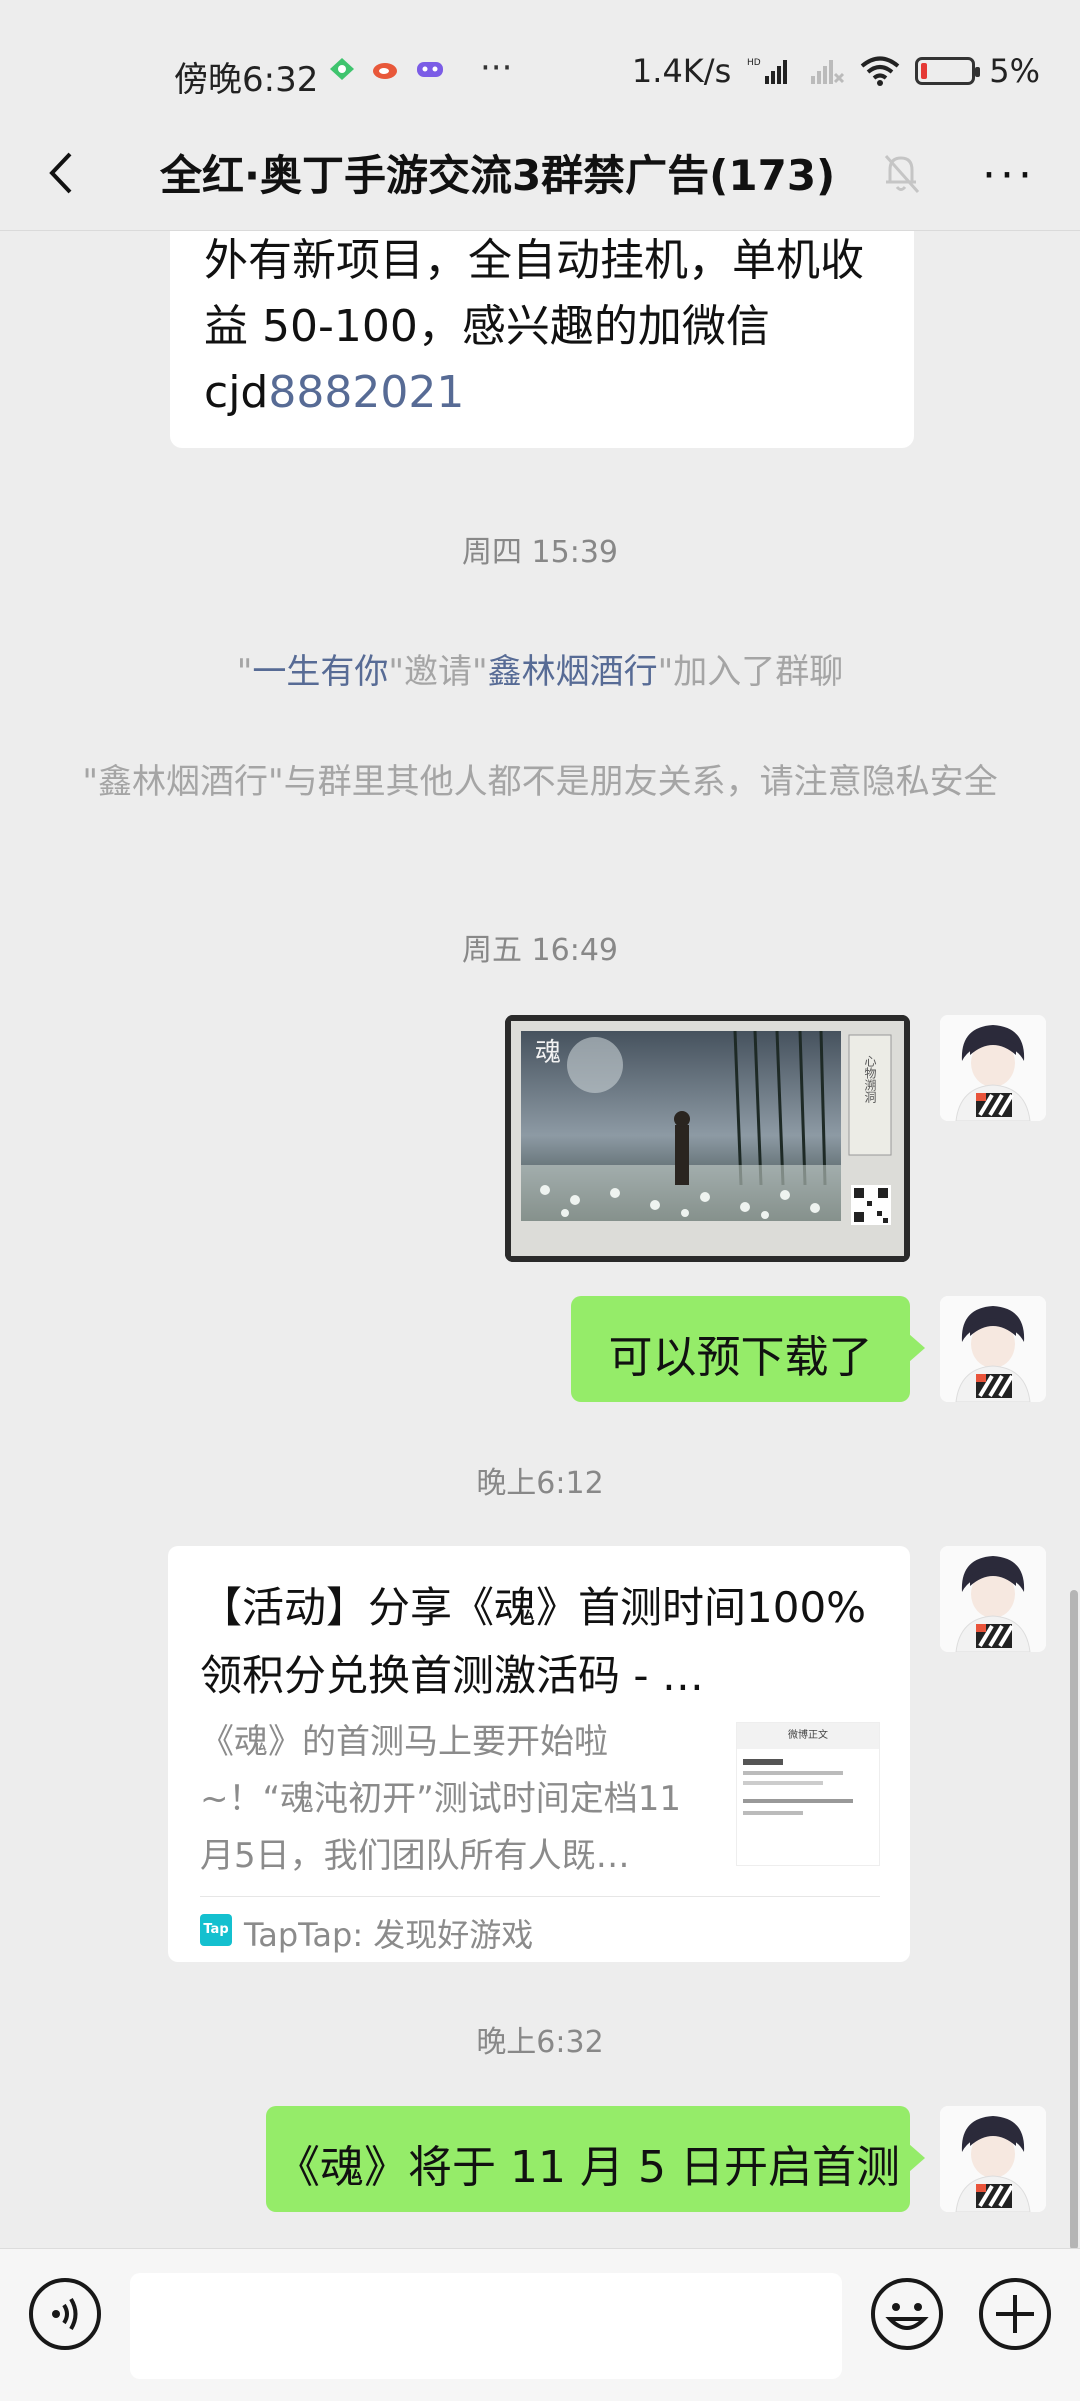  What do you see at coordinates (540, 782) in the screenshot?
I see `system-privacy-notice: "鑫林烟酒行"与群里其他人都不是朋友关系，请注意隐私安全` at bounding box center [540, 782].